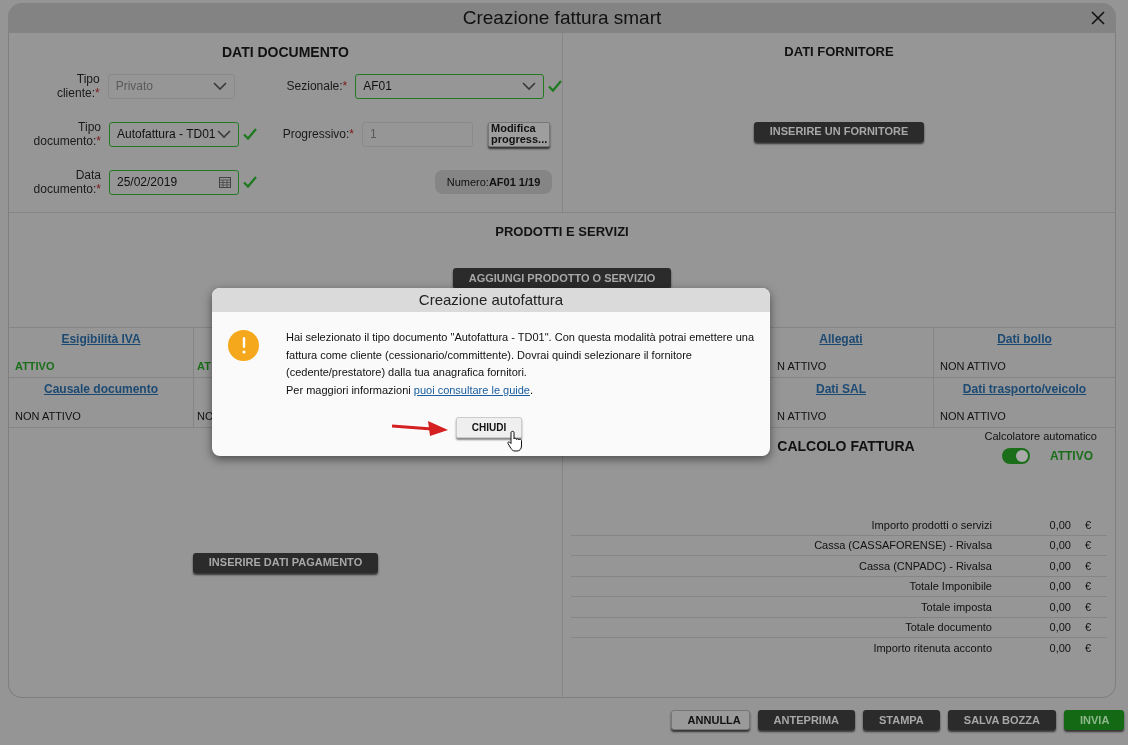  What do you see at coordinates (846, 446) in the screenshot?
I see `section-title: CALCOLO FATTURA` at bounding box center [846, 446].